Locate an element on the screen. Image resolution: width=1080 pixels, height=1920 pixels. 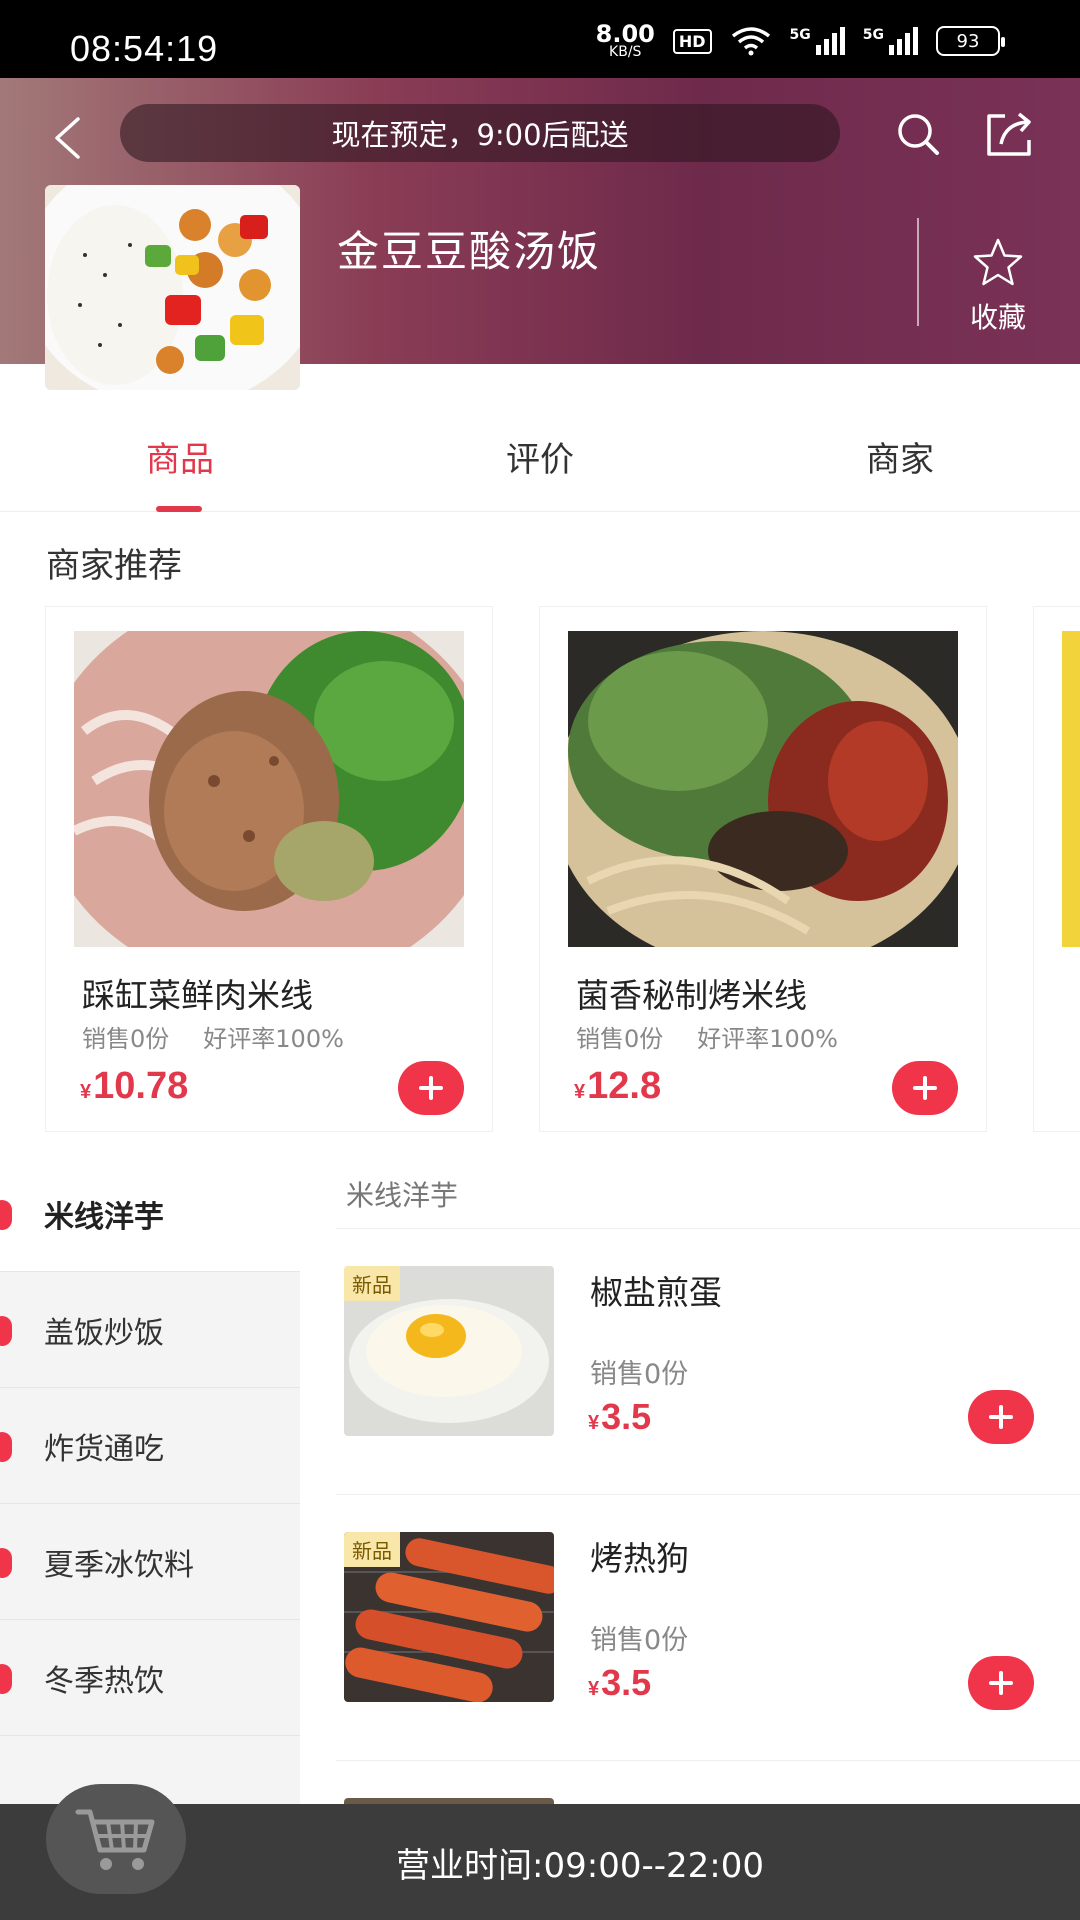
favorite-button: 收藏 is located at coordinates (998, 286).